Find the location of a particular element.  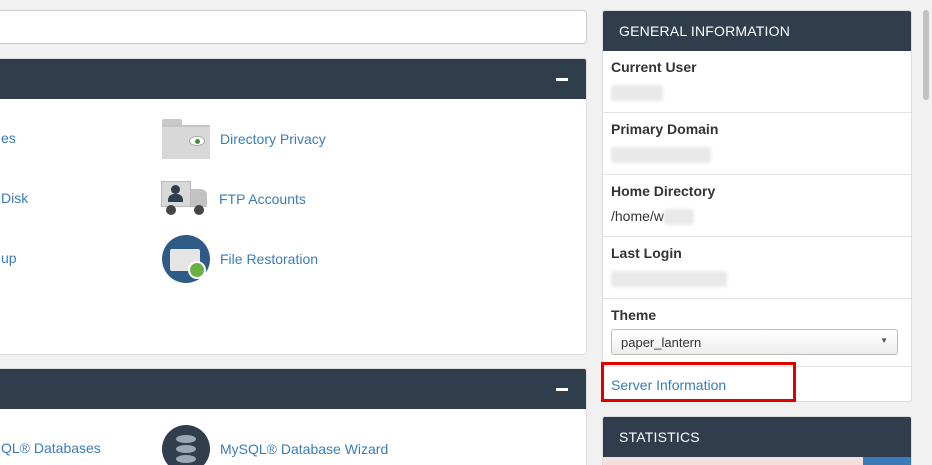

mysql-database-wizard-item: MySQL® Database Wizard is located at coordinates (275, 445).